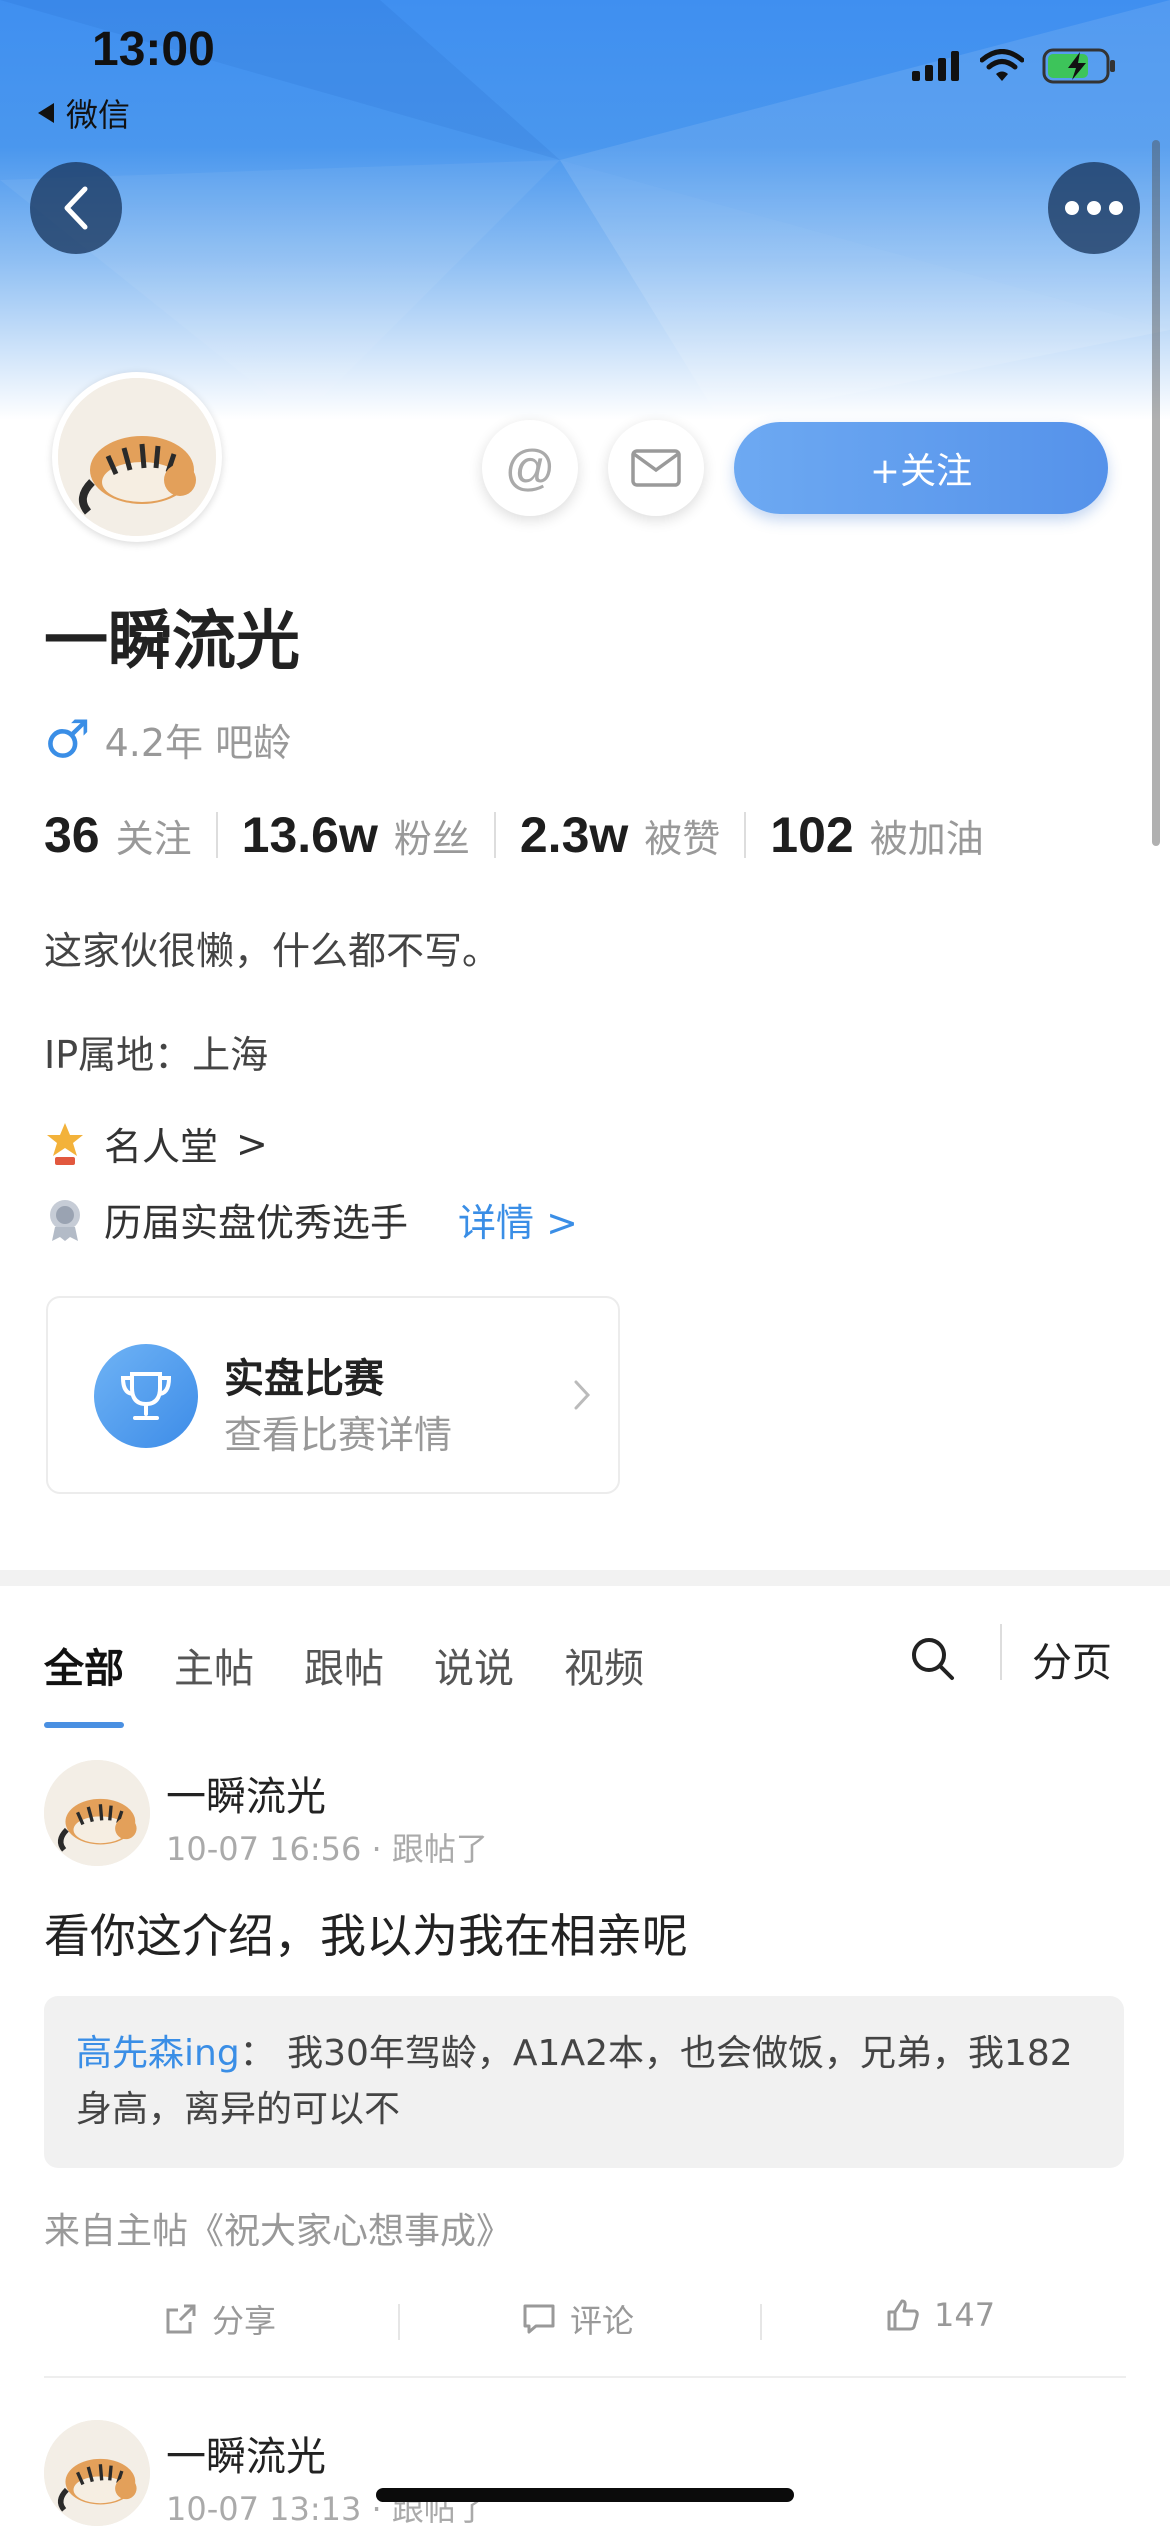 The height and width of the screenshot is (2532, 1170). Describe the element at coordinates (46, 113) in the screenshot. I see `back-triangle-icon` at that location.